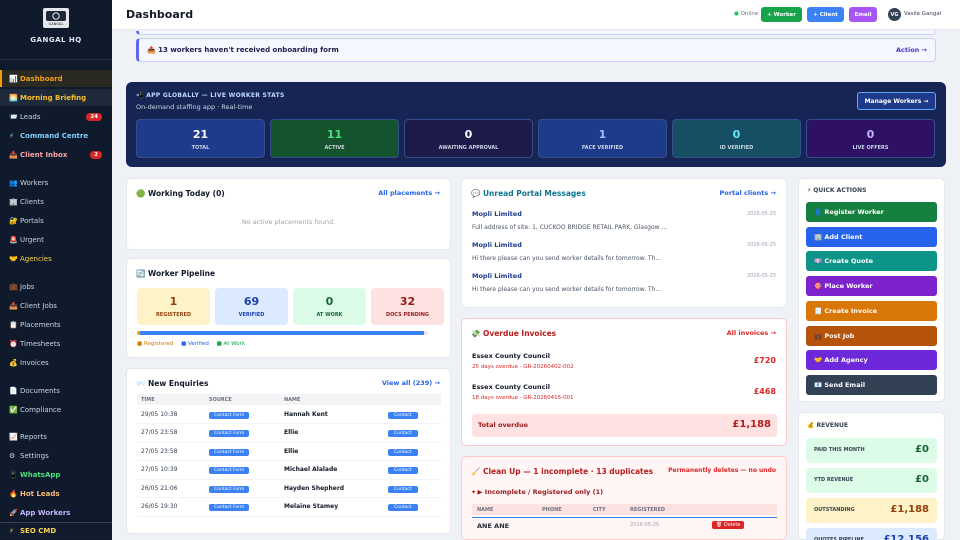  I want to click on sidebar-item-placements: 📋 Placements, so click(56, 324).